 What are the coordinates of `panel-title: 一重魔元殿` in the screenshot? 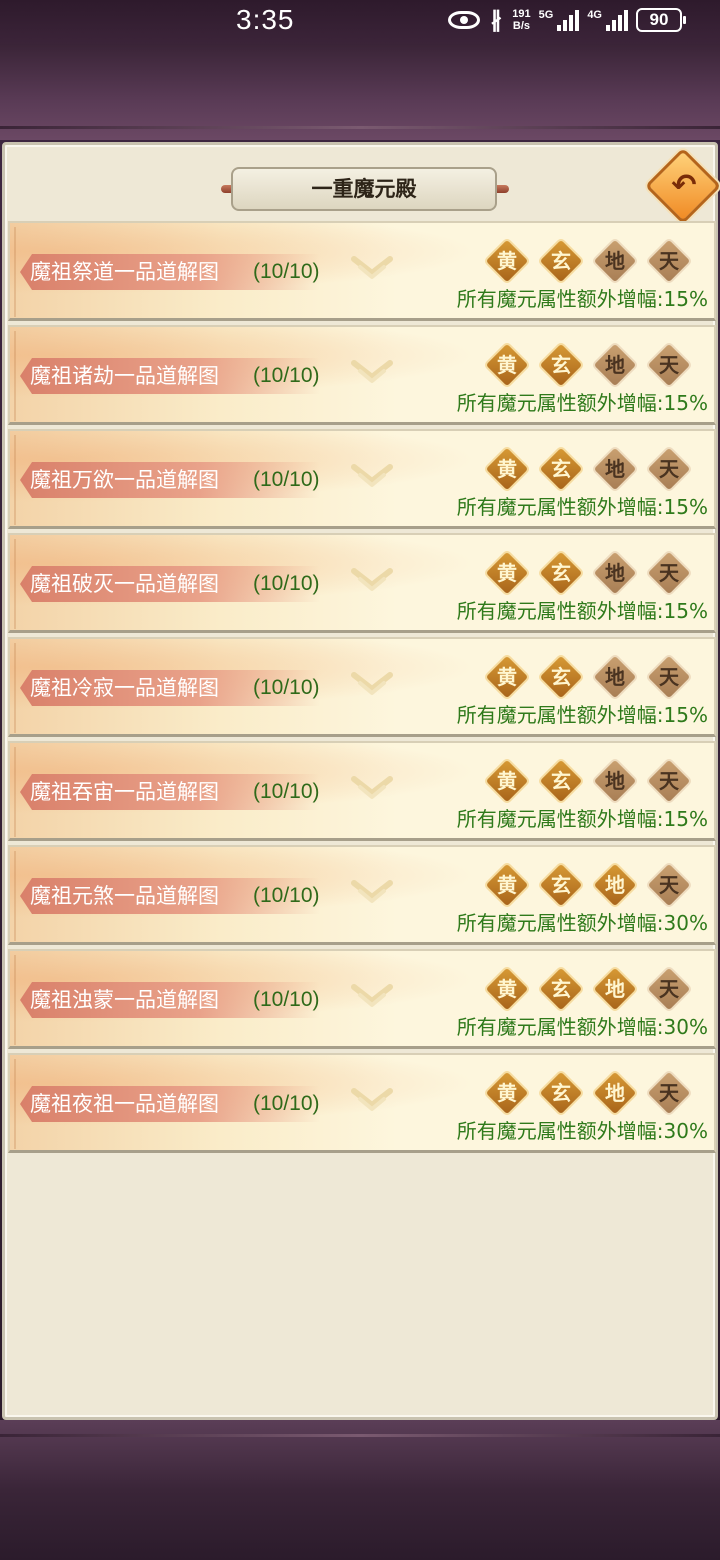 It's located at (364, 189).